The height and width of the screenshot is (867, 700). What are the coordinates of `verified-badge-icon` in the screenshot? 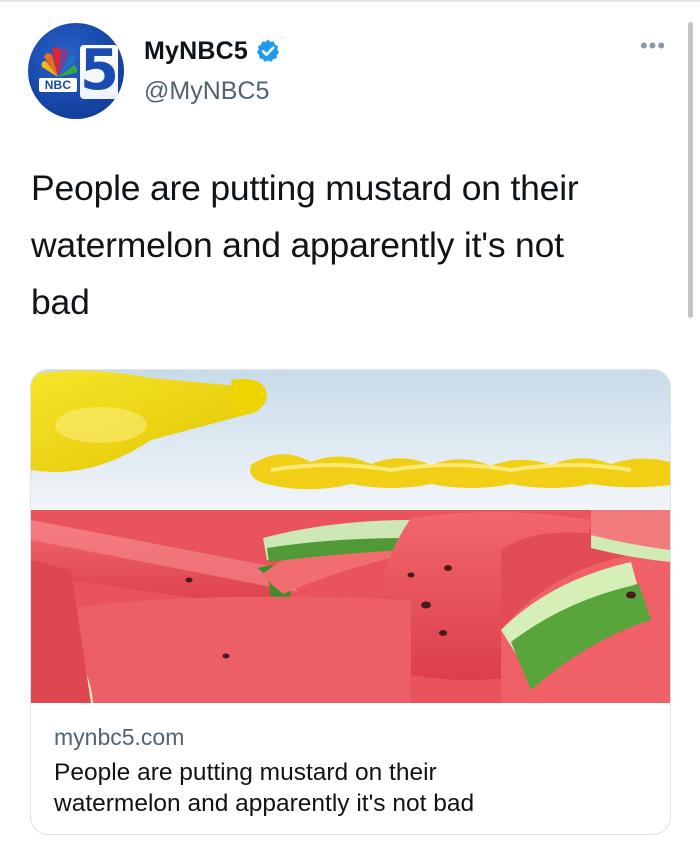 It's located at (268, 50).